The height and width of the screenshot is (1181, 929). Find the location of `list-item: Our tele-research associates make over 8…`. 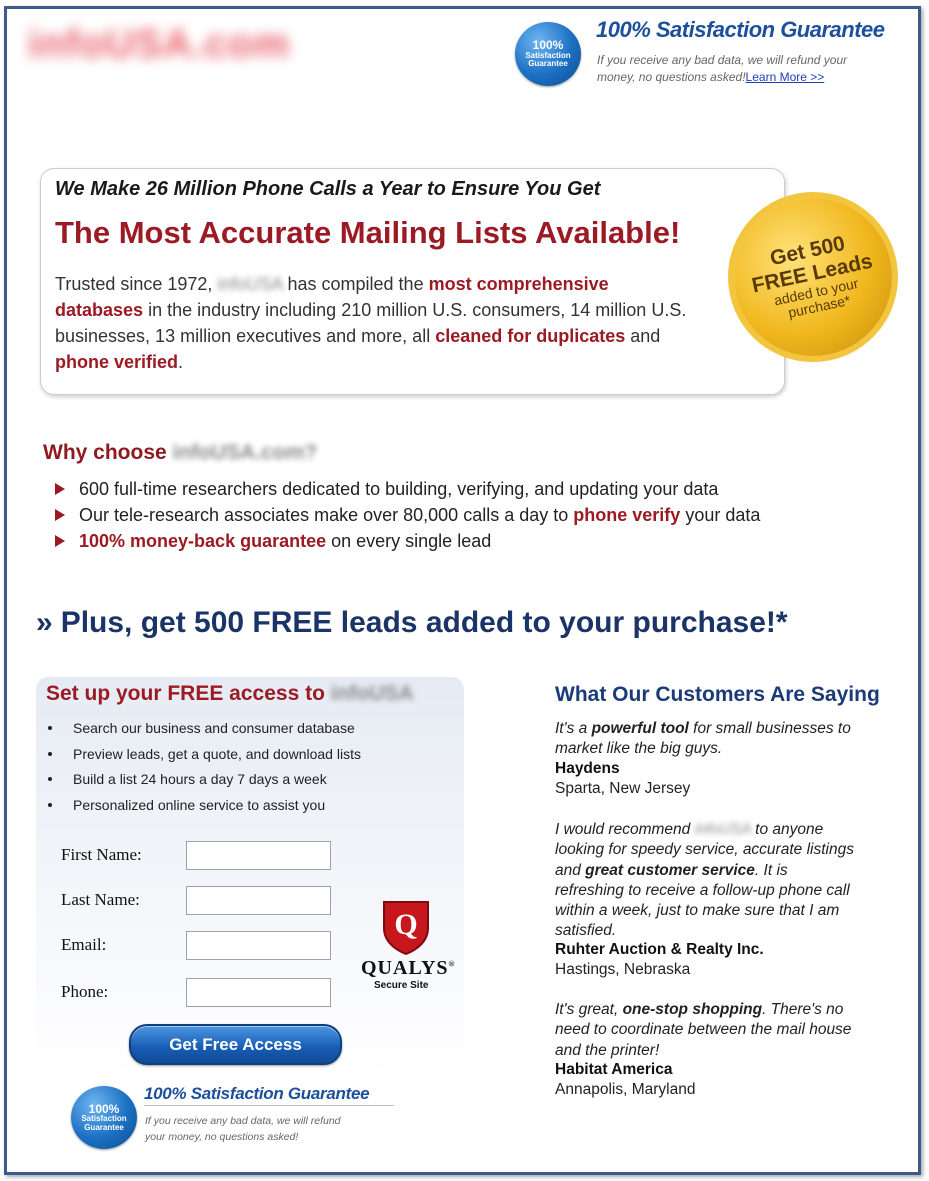

list-item: Our tele-research associates make over 8… is located at coordinates (407, 515).